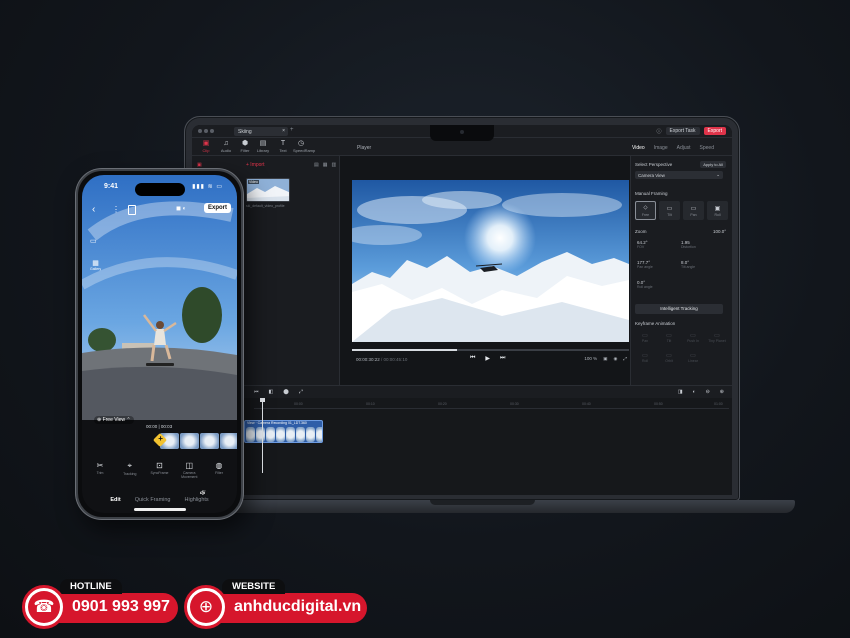 This screenshot has height=638, width=850. Describe the element at coordinates (198, 441) in the screenshot. I see `phone-clip-strip` at that location.